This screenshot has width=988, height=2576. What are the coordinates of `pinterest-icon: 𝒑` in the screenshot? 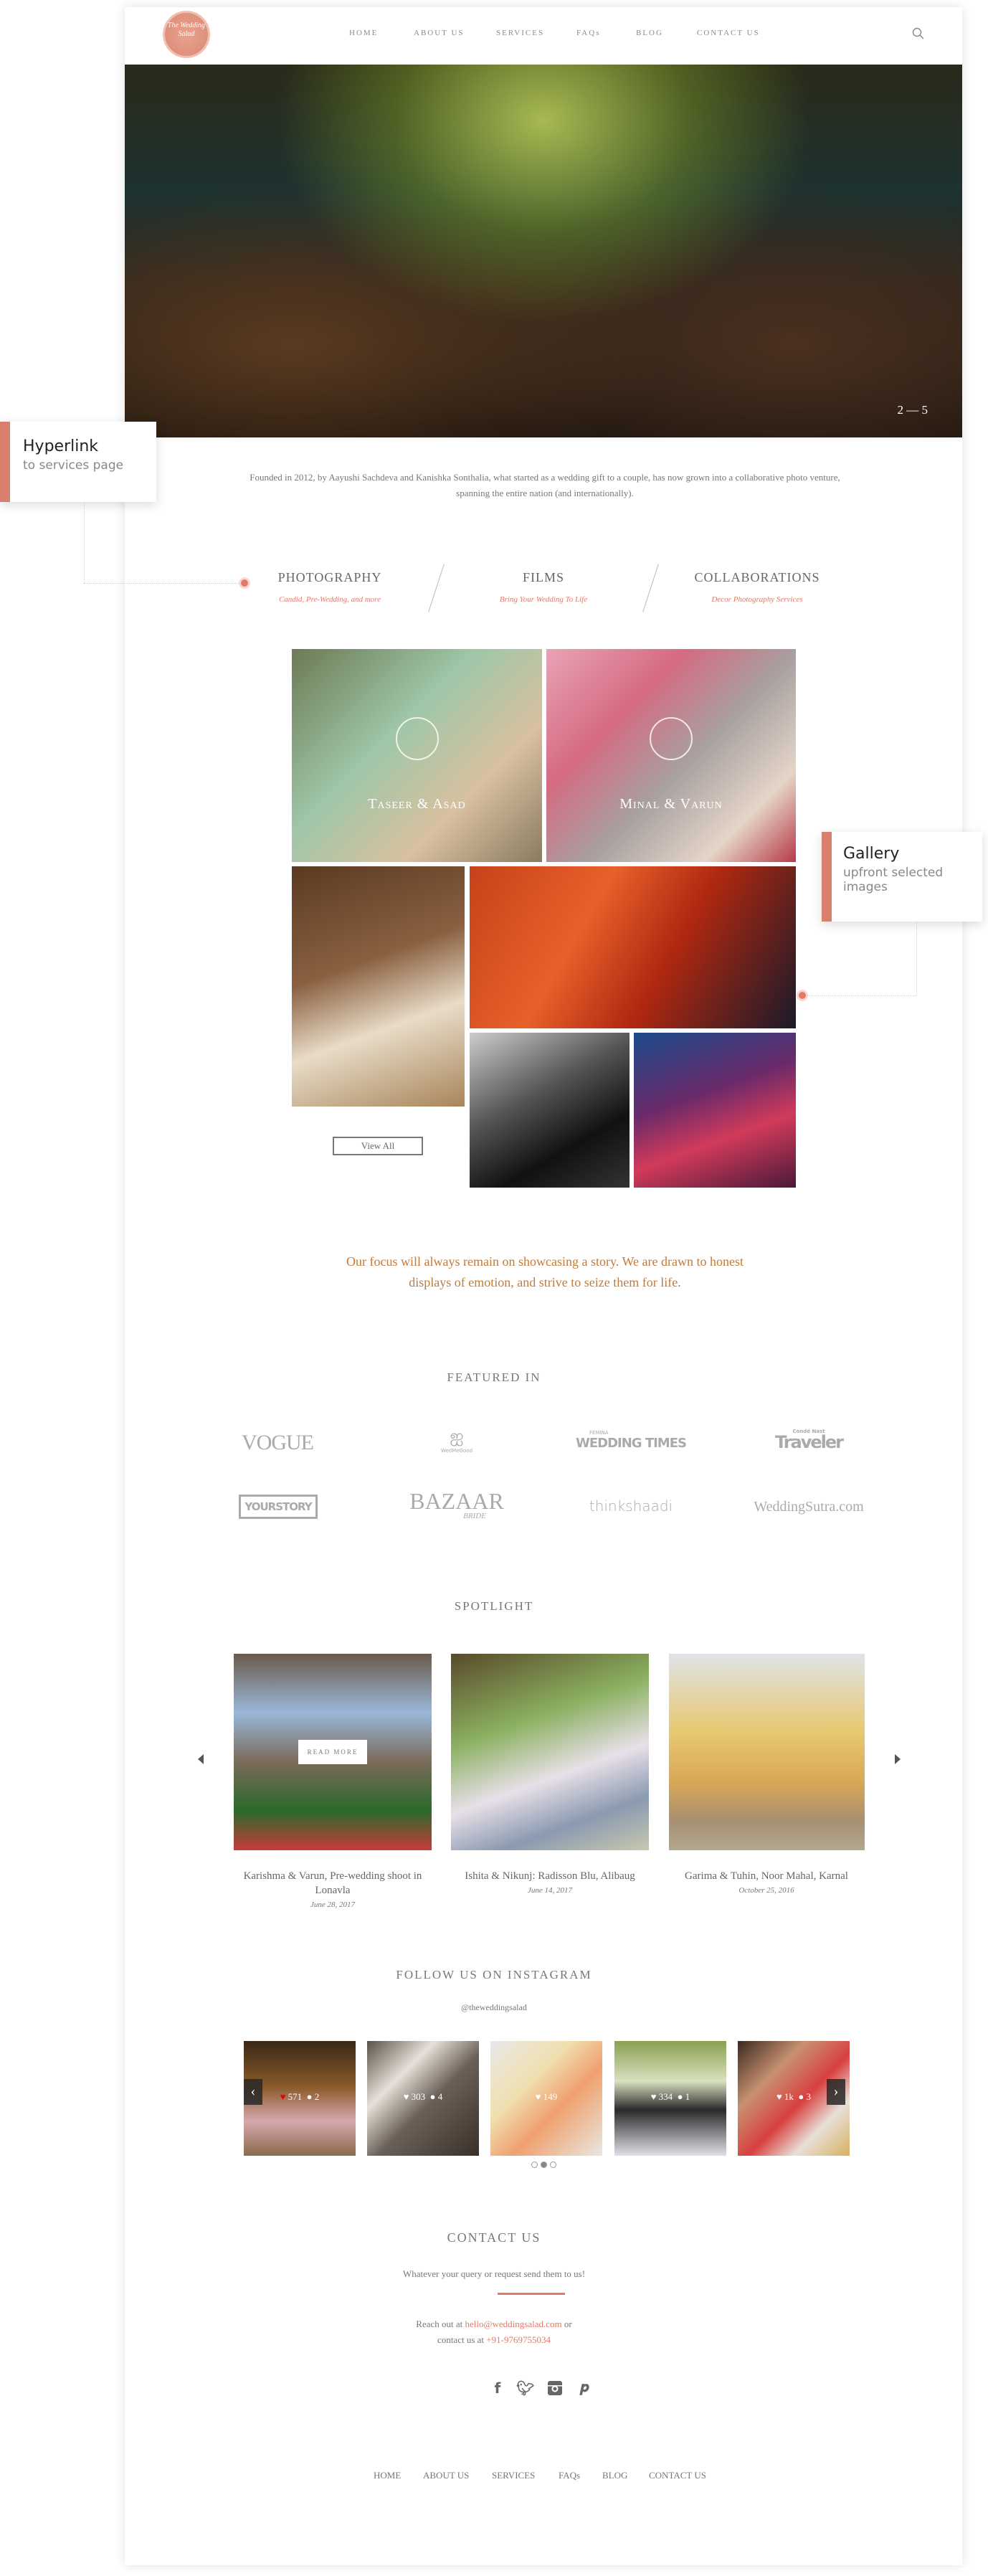 It's located at (584, 2386).